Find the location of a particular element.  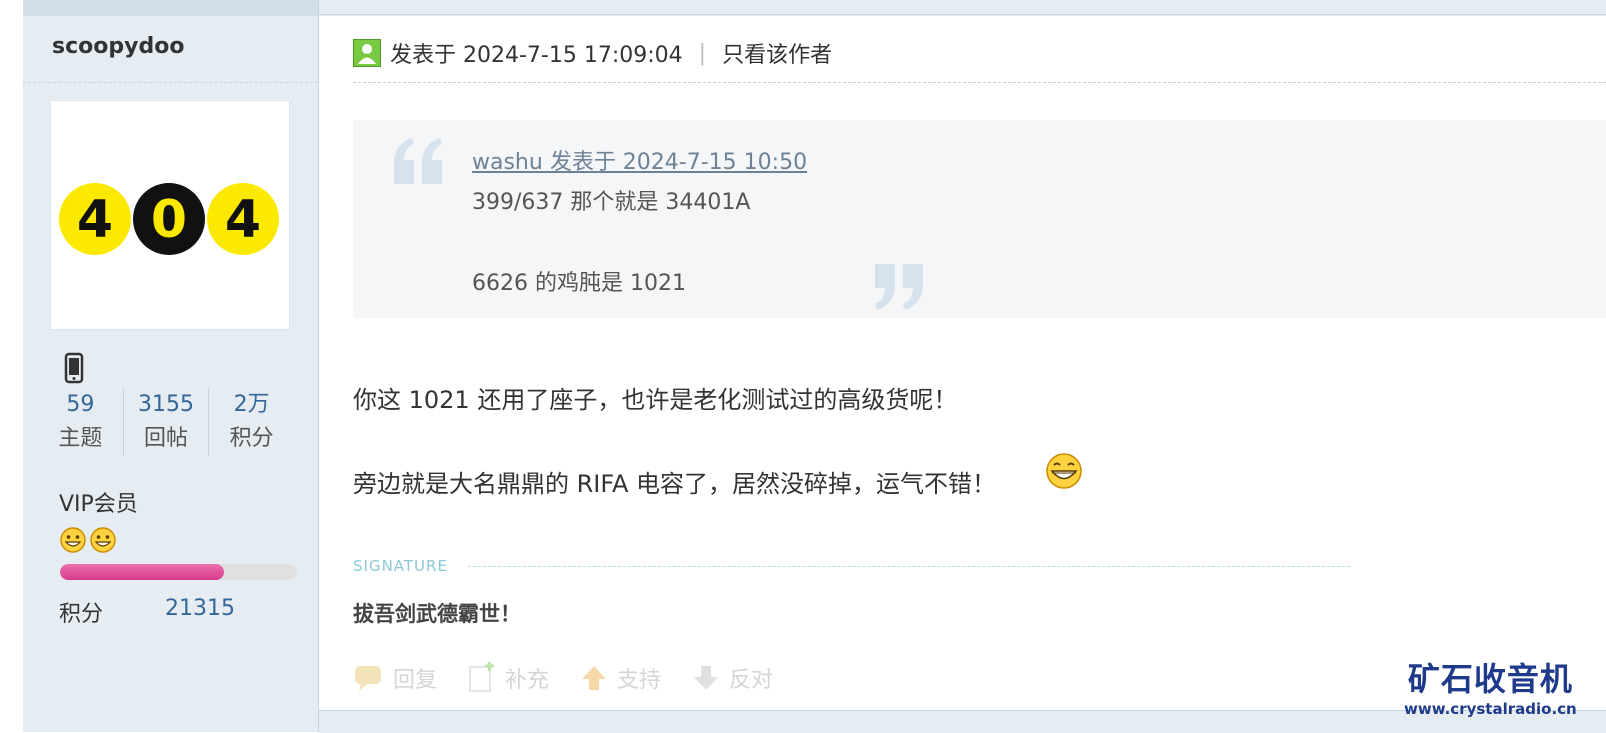

stat-topics-value: 59 is located at coordinates (80, 405).